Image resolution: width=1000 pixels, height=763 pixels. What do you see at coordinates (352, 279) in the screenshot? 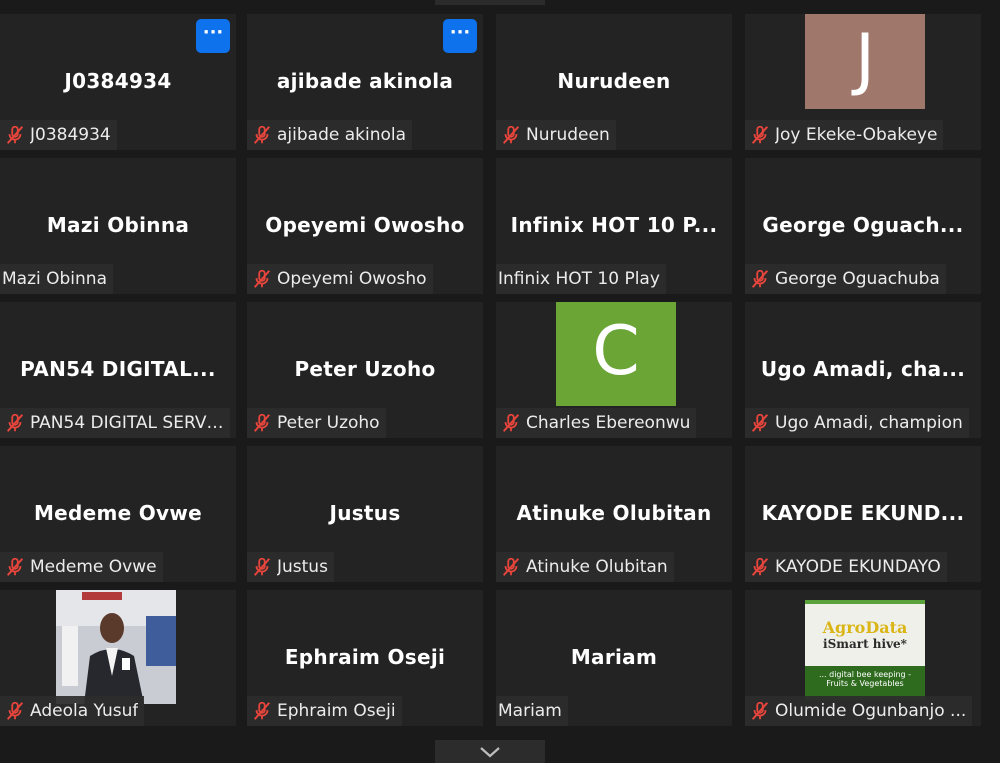
I see `participant-label-text: Opeyemi Owosho` at bounding box center [352, 279].